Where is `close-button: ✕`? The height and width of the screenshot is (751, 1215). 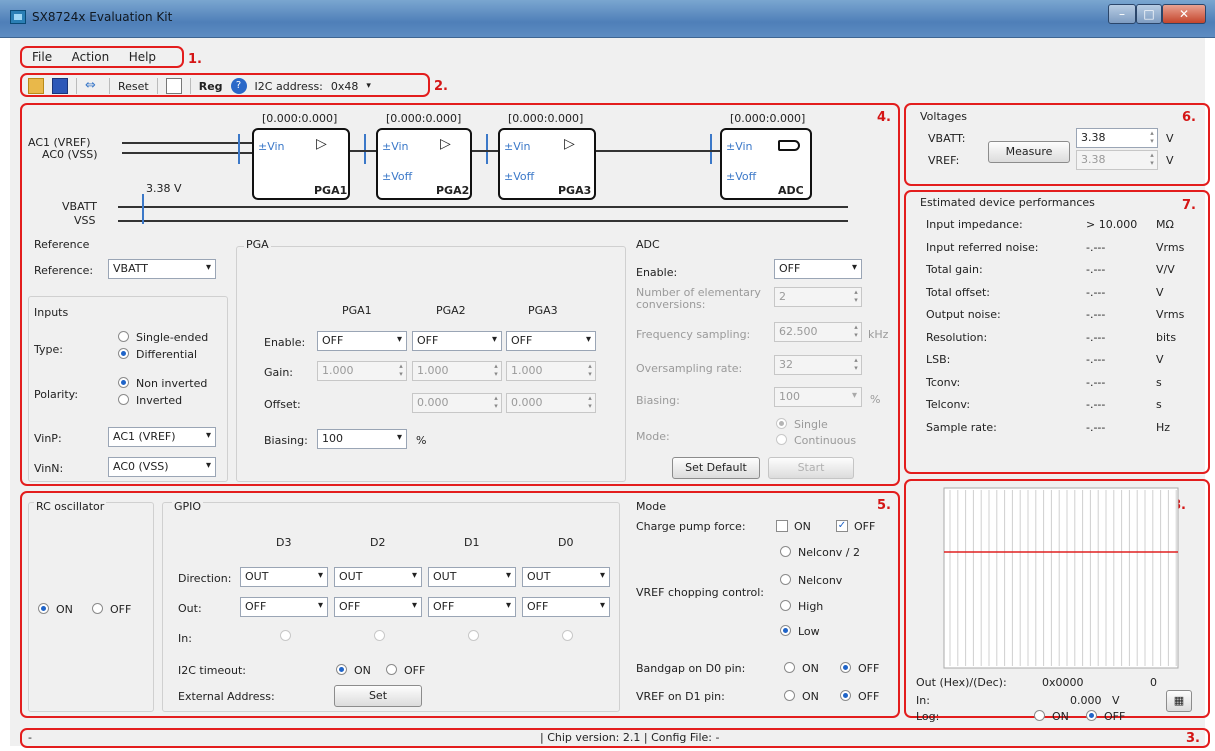
close-button: ✕ is located at coordinates (1184, 14).